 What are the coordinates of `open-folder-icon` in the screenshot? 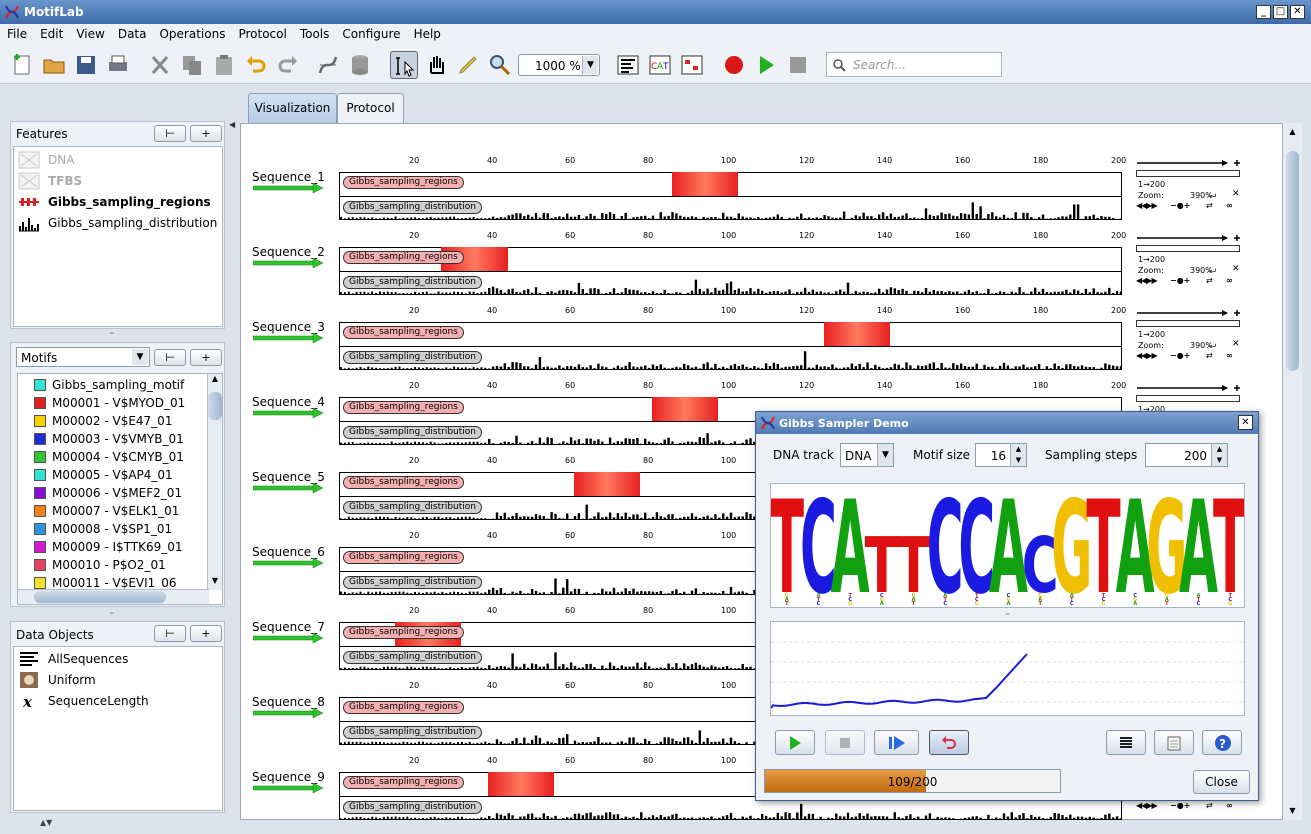 It's located at (54, 65).